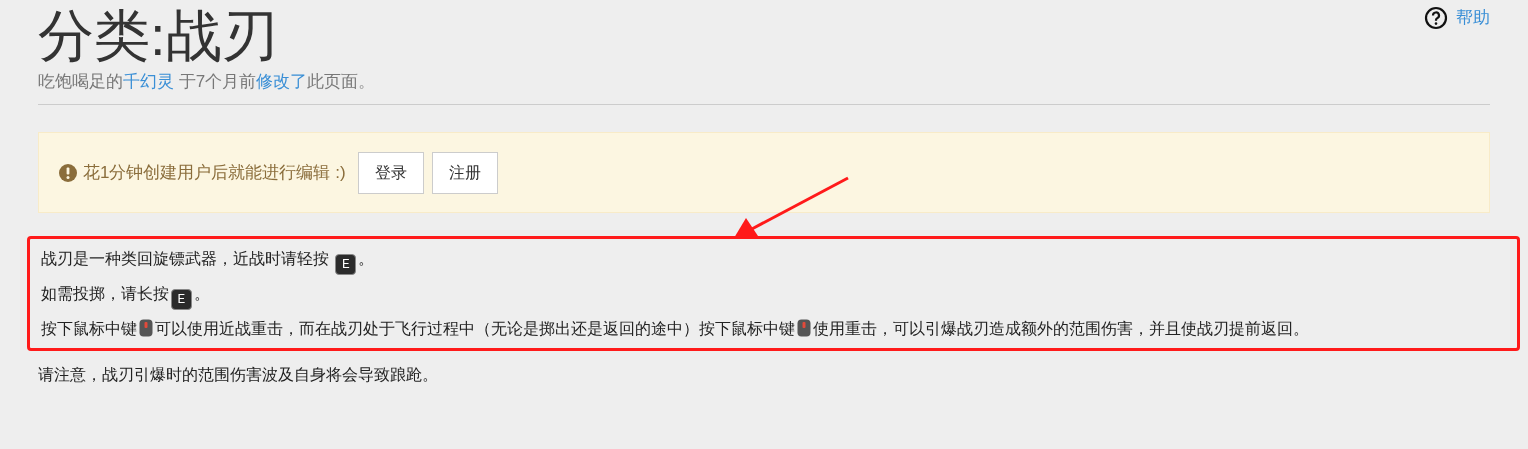  Describe the element at coordinates (68, 172) in the screenshot. I see `warning-icon` at that location.